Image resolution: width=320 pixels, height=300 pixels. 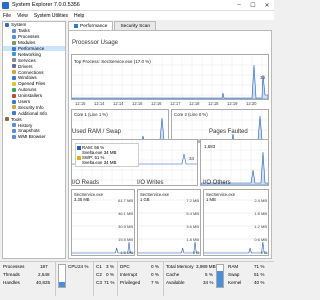 What do you see at coordinates (125, 213) in the screenshot?
I see `io-tick-label: 46.1 MB` at bounding box center [125, 213].